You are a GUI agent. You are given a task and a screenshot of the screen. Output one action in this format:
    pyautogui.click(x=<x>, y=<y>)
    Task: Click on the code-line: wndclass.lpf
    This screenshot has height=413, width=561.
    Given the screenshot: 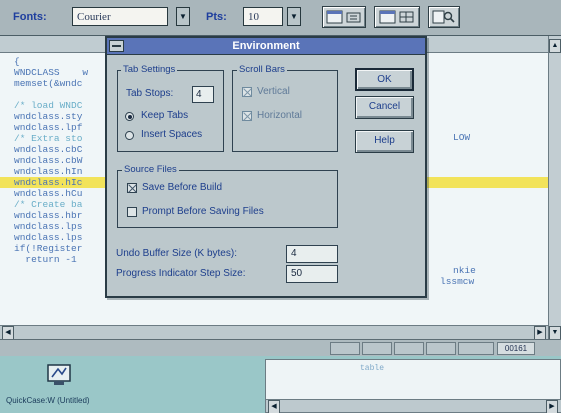 What is the action you would take?
    pyautogui.click(x=48, y=127)
    